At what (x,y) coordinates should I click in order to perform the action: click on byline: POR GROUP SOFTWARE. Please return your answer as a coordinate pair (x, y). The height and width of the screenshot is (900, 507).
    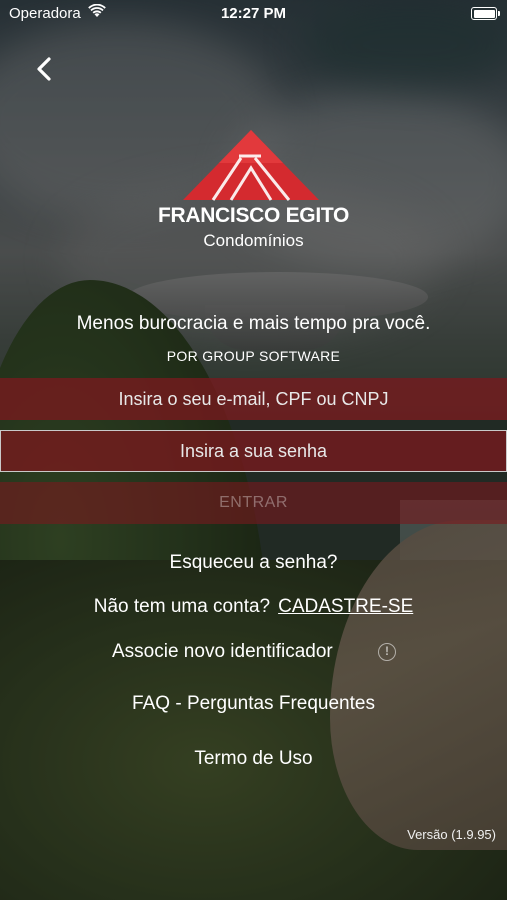
    Looking at the image, I should click on (253, 356).